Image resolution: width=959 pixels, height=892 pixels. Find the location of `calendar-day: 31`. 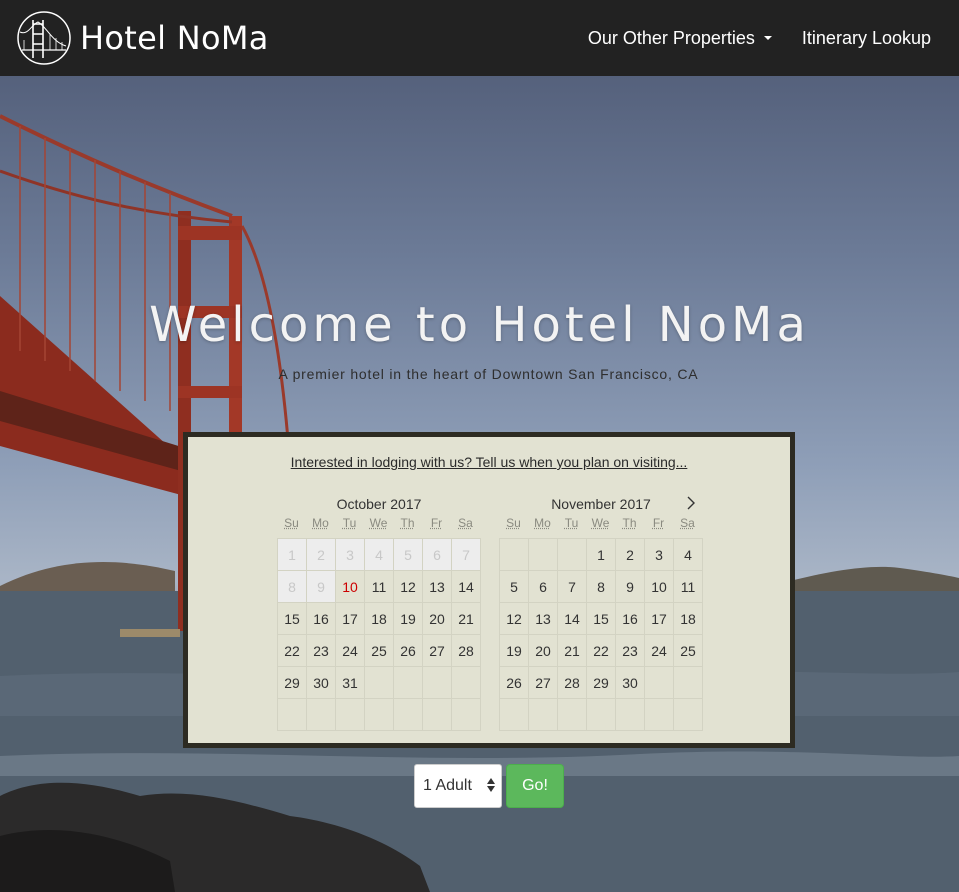

calendar-day: 31 is located at coordinates (350, 683).